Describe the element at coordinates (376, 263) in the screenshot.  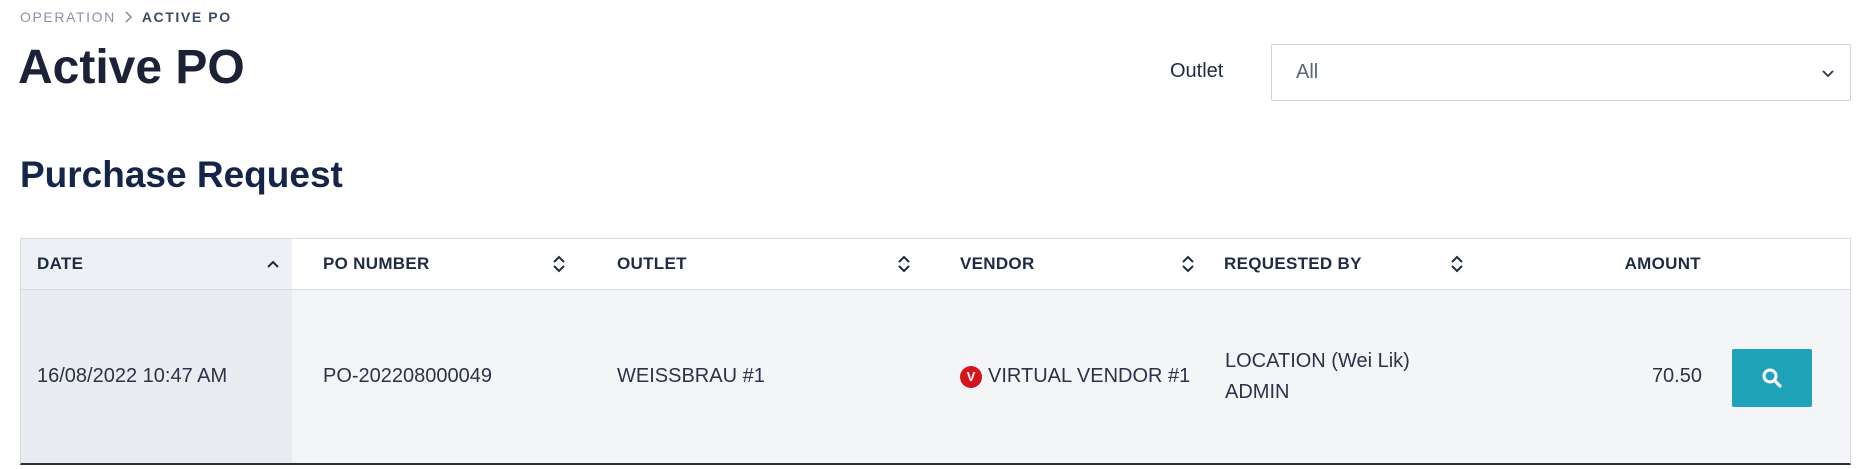
I see `column-header-po-number-label: PO NUMBER` at that location.